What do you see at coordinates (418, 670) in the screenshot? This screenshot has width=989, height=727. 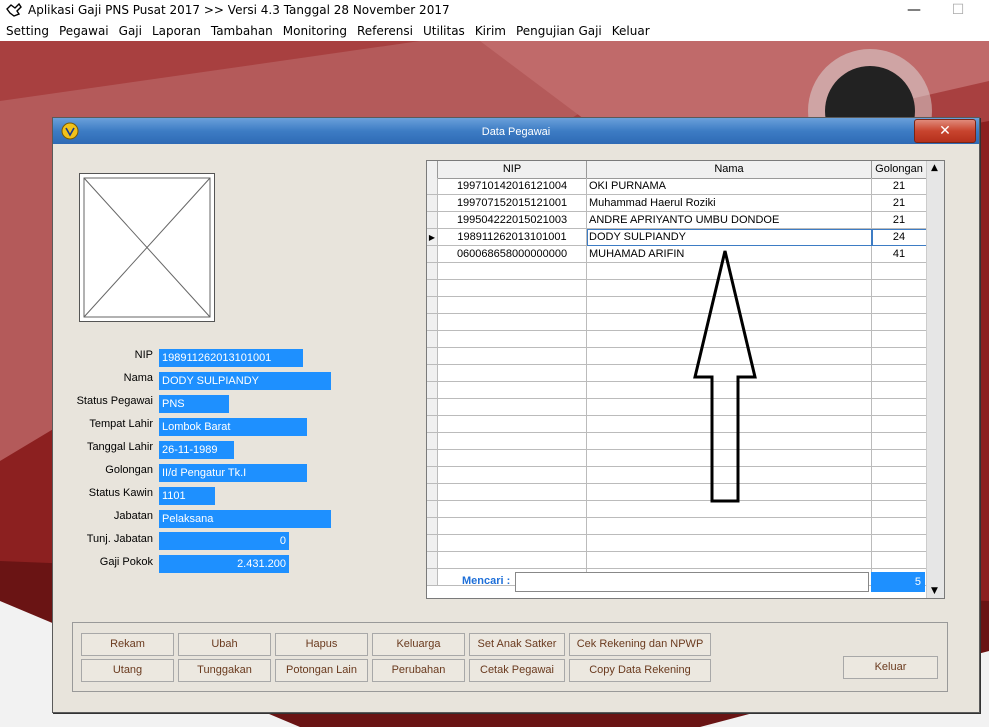 I see `perubahan-button: Perubahan` at bounding box center [418, 670].